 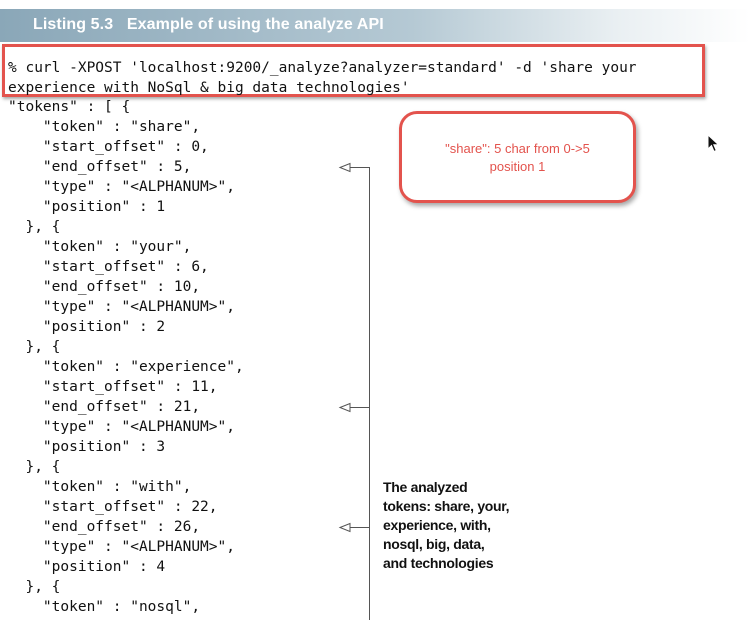 I want to click on mouse-pointer-icon, so click(x=713, y=143).